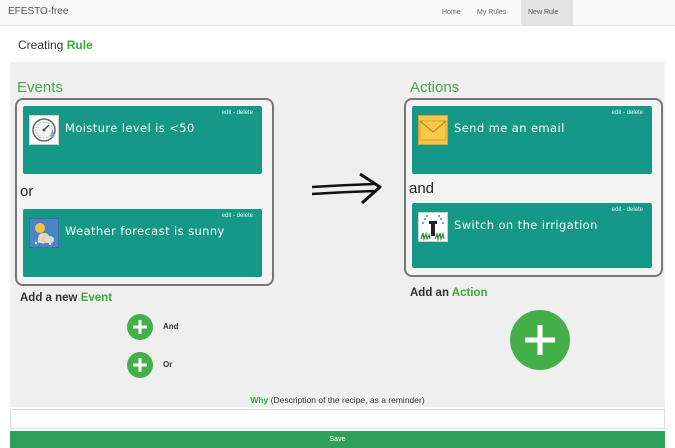 The height and width of the screenshot is (448, 675). What do you see at coordinates (337, 439) in the screenshot?
I see `save-button: Save` at bounding box center [337, 439].